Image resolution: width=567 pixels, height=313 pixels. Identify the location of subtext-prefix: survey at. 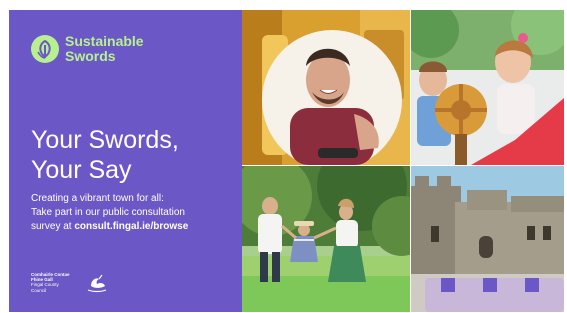
(53, 226).